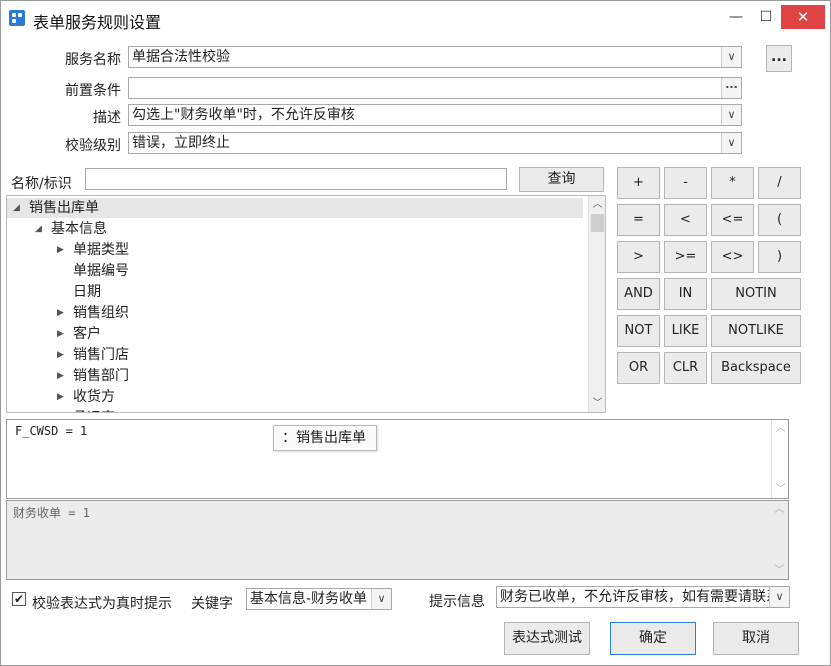 This screenshot has width=831, height=666. Describe the element at coordinates (756, 368) in the screenshot. I see `operator-button: Backspace` at that location.